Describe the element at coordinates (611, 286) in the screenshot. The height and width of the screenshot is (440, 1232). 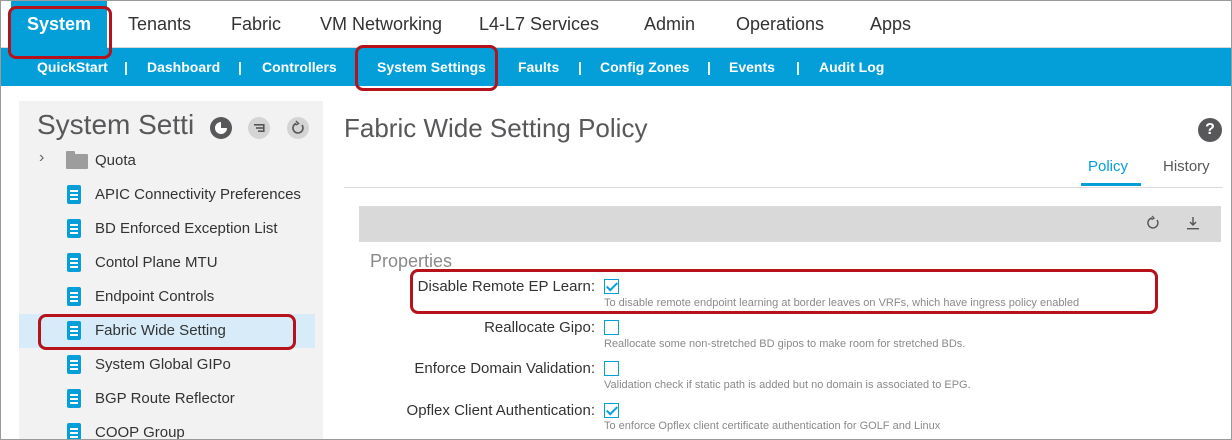
I see `disable-remote-ep-learn-checkbox` at that location.